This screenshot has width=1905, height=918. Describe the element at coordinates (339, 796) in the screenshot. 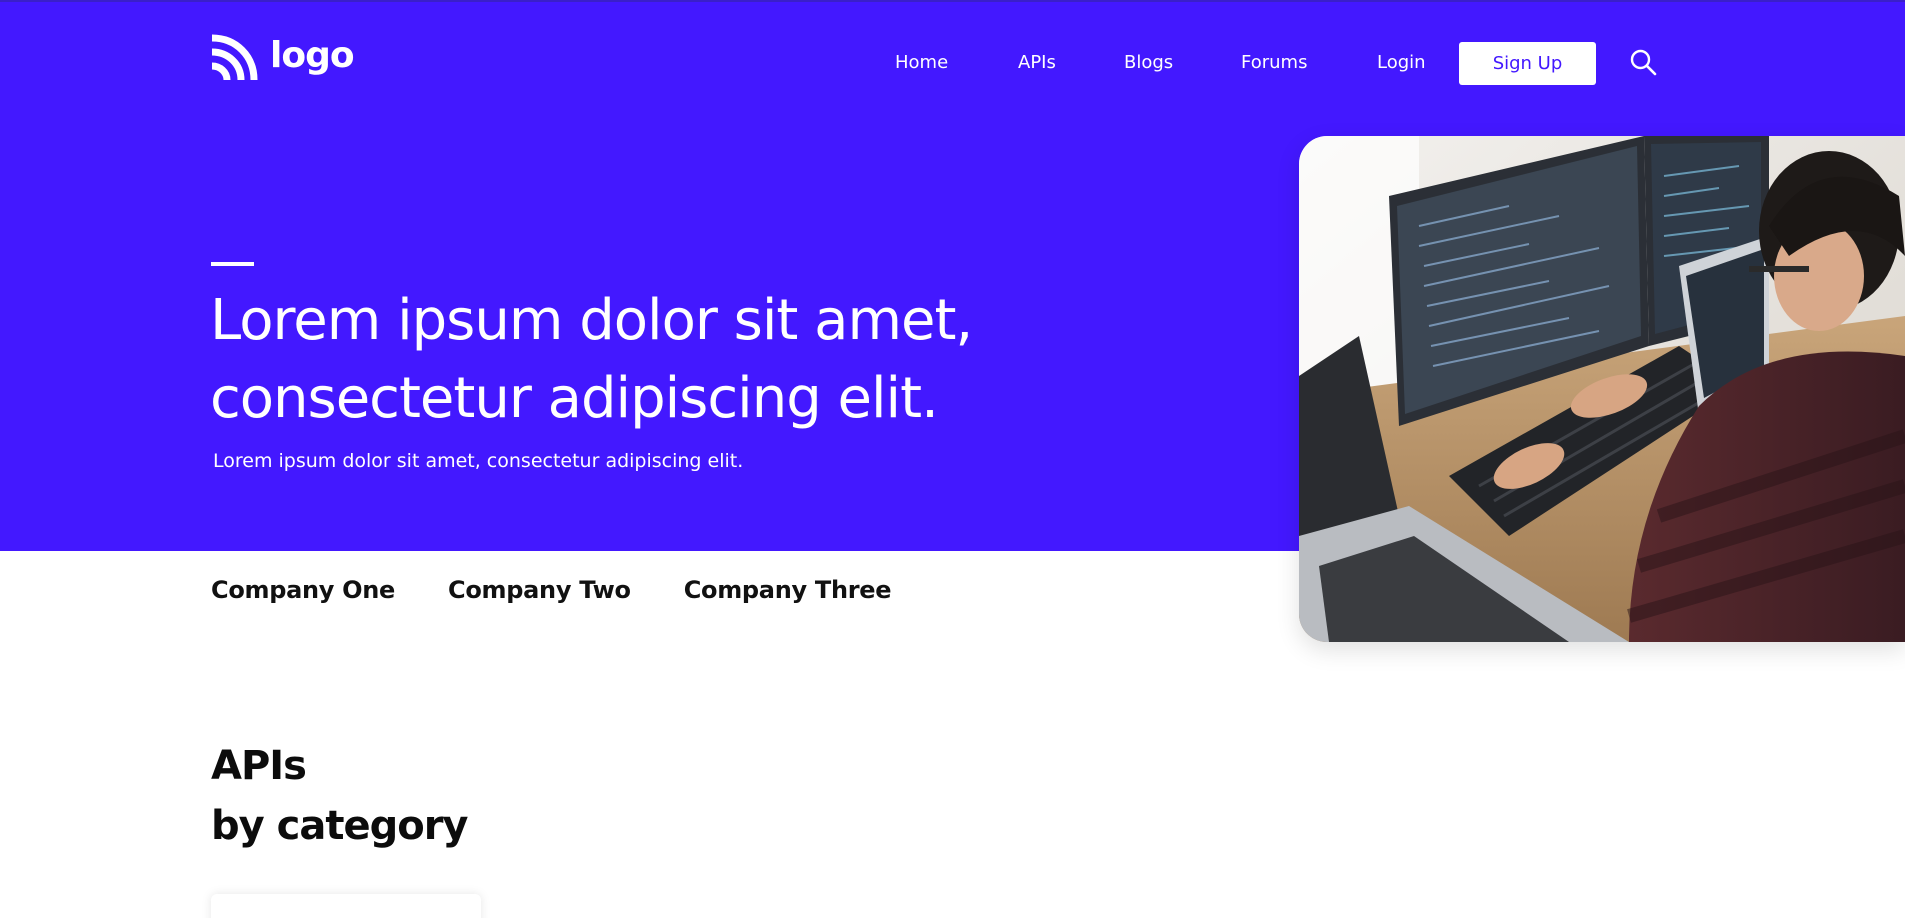

I see `apis-section-title: APIs by category` at that location.